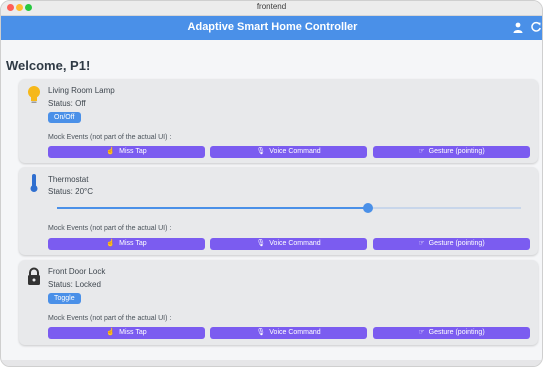 This screenshot has width=543, height=367. I want to click on app-title: Adaptive Smart Home Controller, so click(272, 27).